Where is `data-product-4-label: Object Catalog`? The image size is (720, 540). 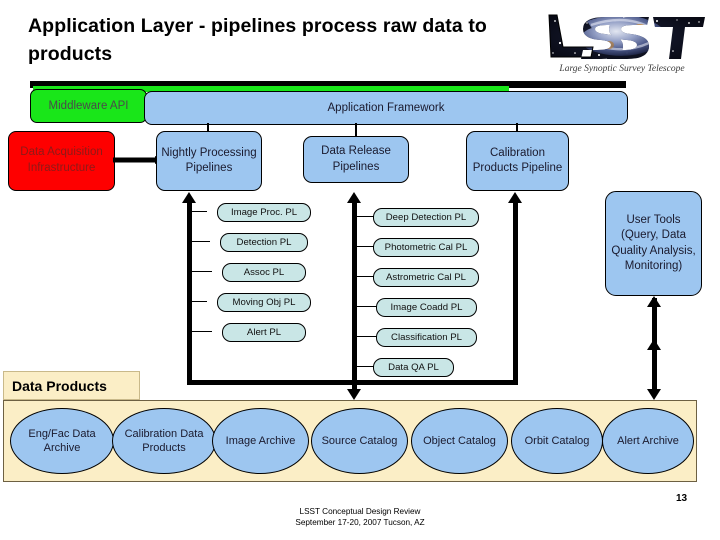 data-product-4-label: Object Catalog is located at coordinates (459, 440).